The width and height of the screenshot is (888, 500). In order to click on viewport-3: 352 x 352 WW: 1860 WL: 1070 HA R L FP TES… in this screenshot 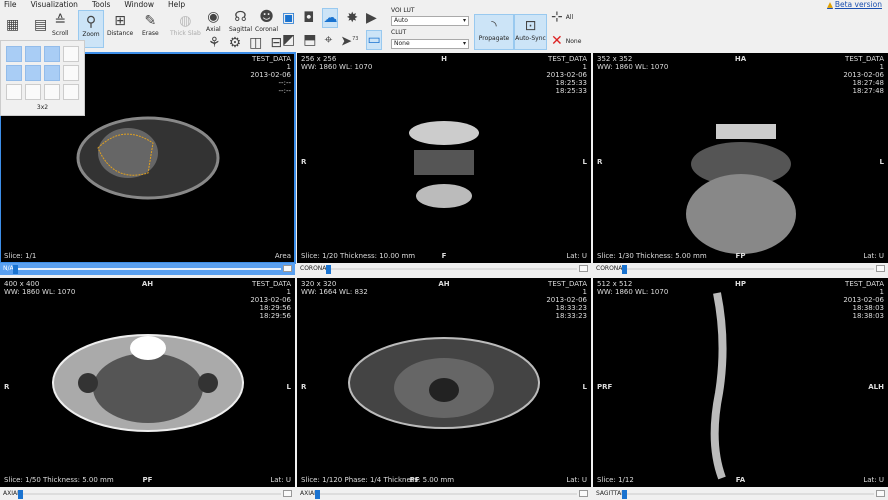, I will do `click(740, 158)`.